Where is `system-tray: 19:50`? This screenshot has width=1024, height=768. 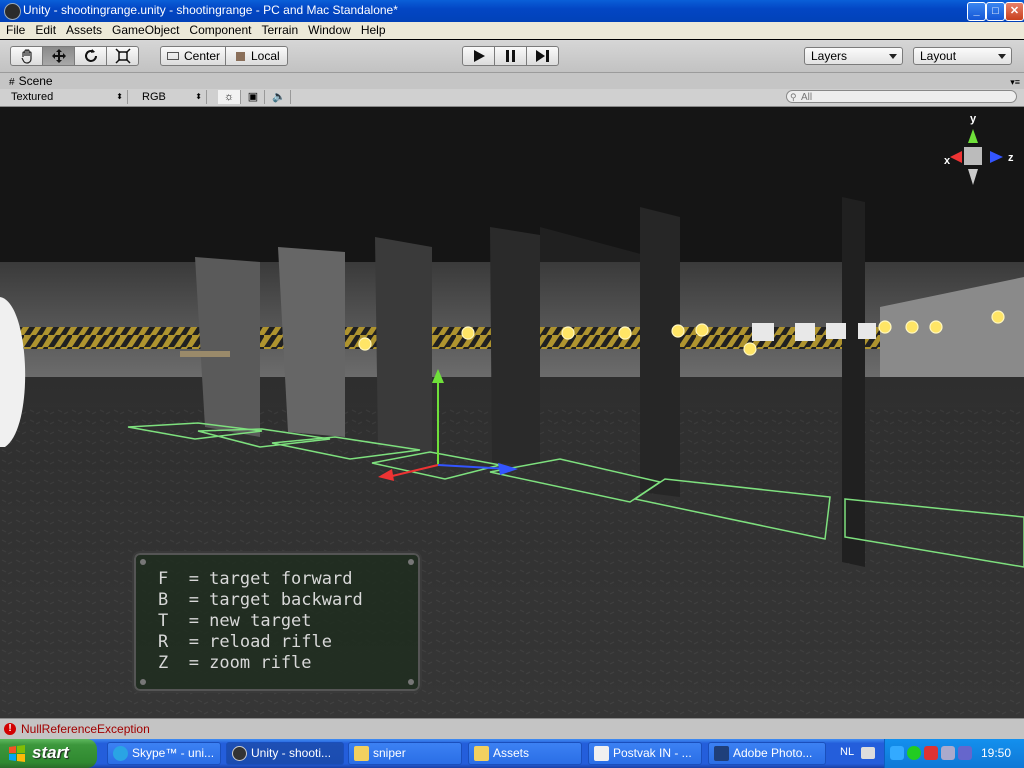 system-tray: 19:50 is located at coordinates (954, 753).